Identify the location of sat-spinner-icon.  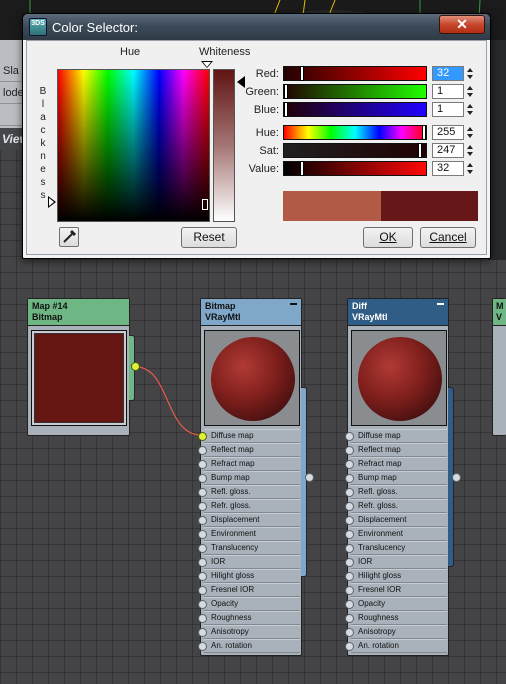
(471, 150).